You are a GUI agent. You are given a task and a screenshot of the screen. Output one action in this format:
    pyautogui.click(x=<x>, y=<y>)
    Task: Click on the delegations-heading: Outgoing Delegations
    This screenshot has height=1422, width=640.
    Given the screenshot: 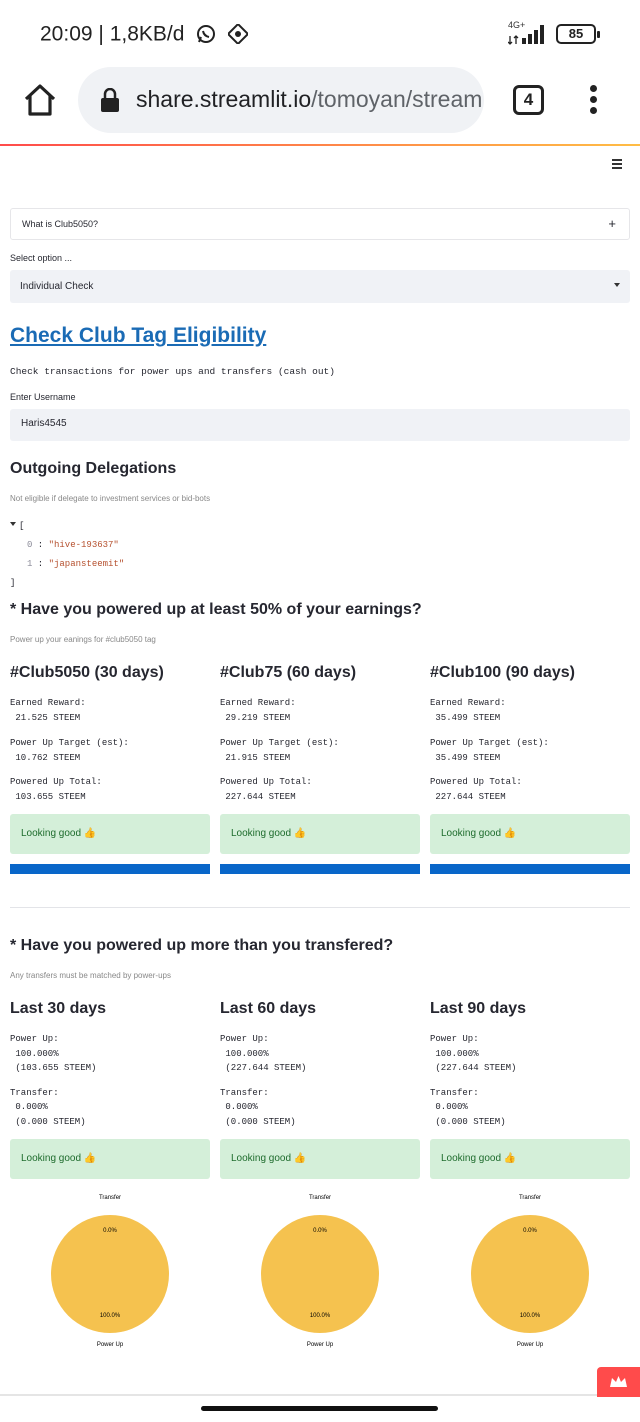 What is the action you would take?
    pyautogui.click(x=93, y=468)
    